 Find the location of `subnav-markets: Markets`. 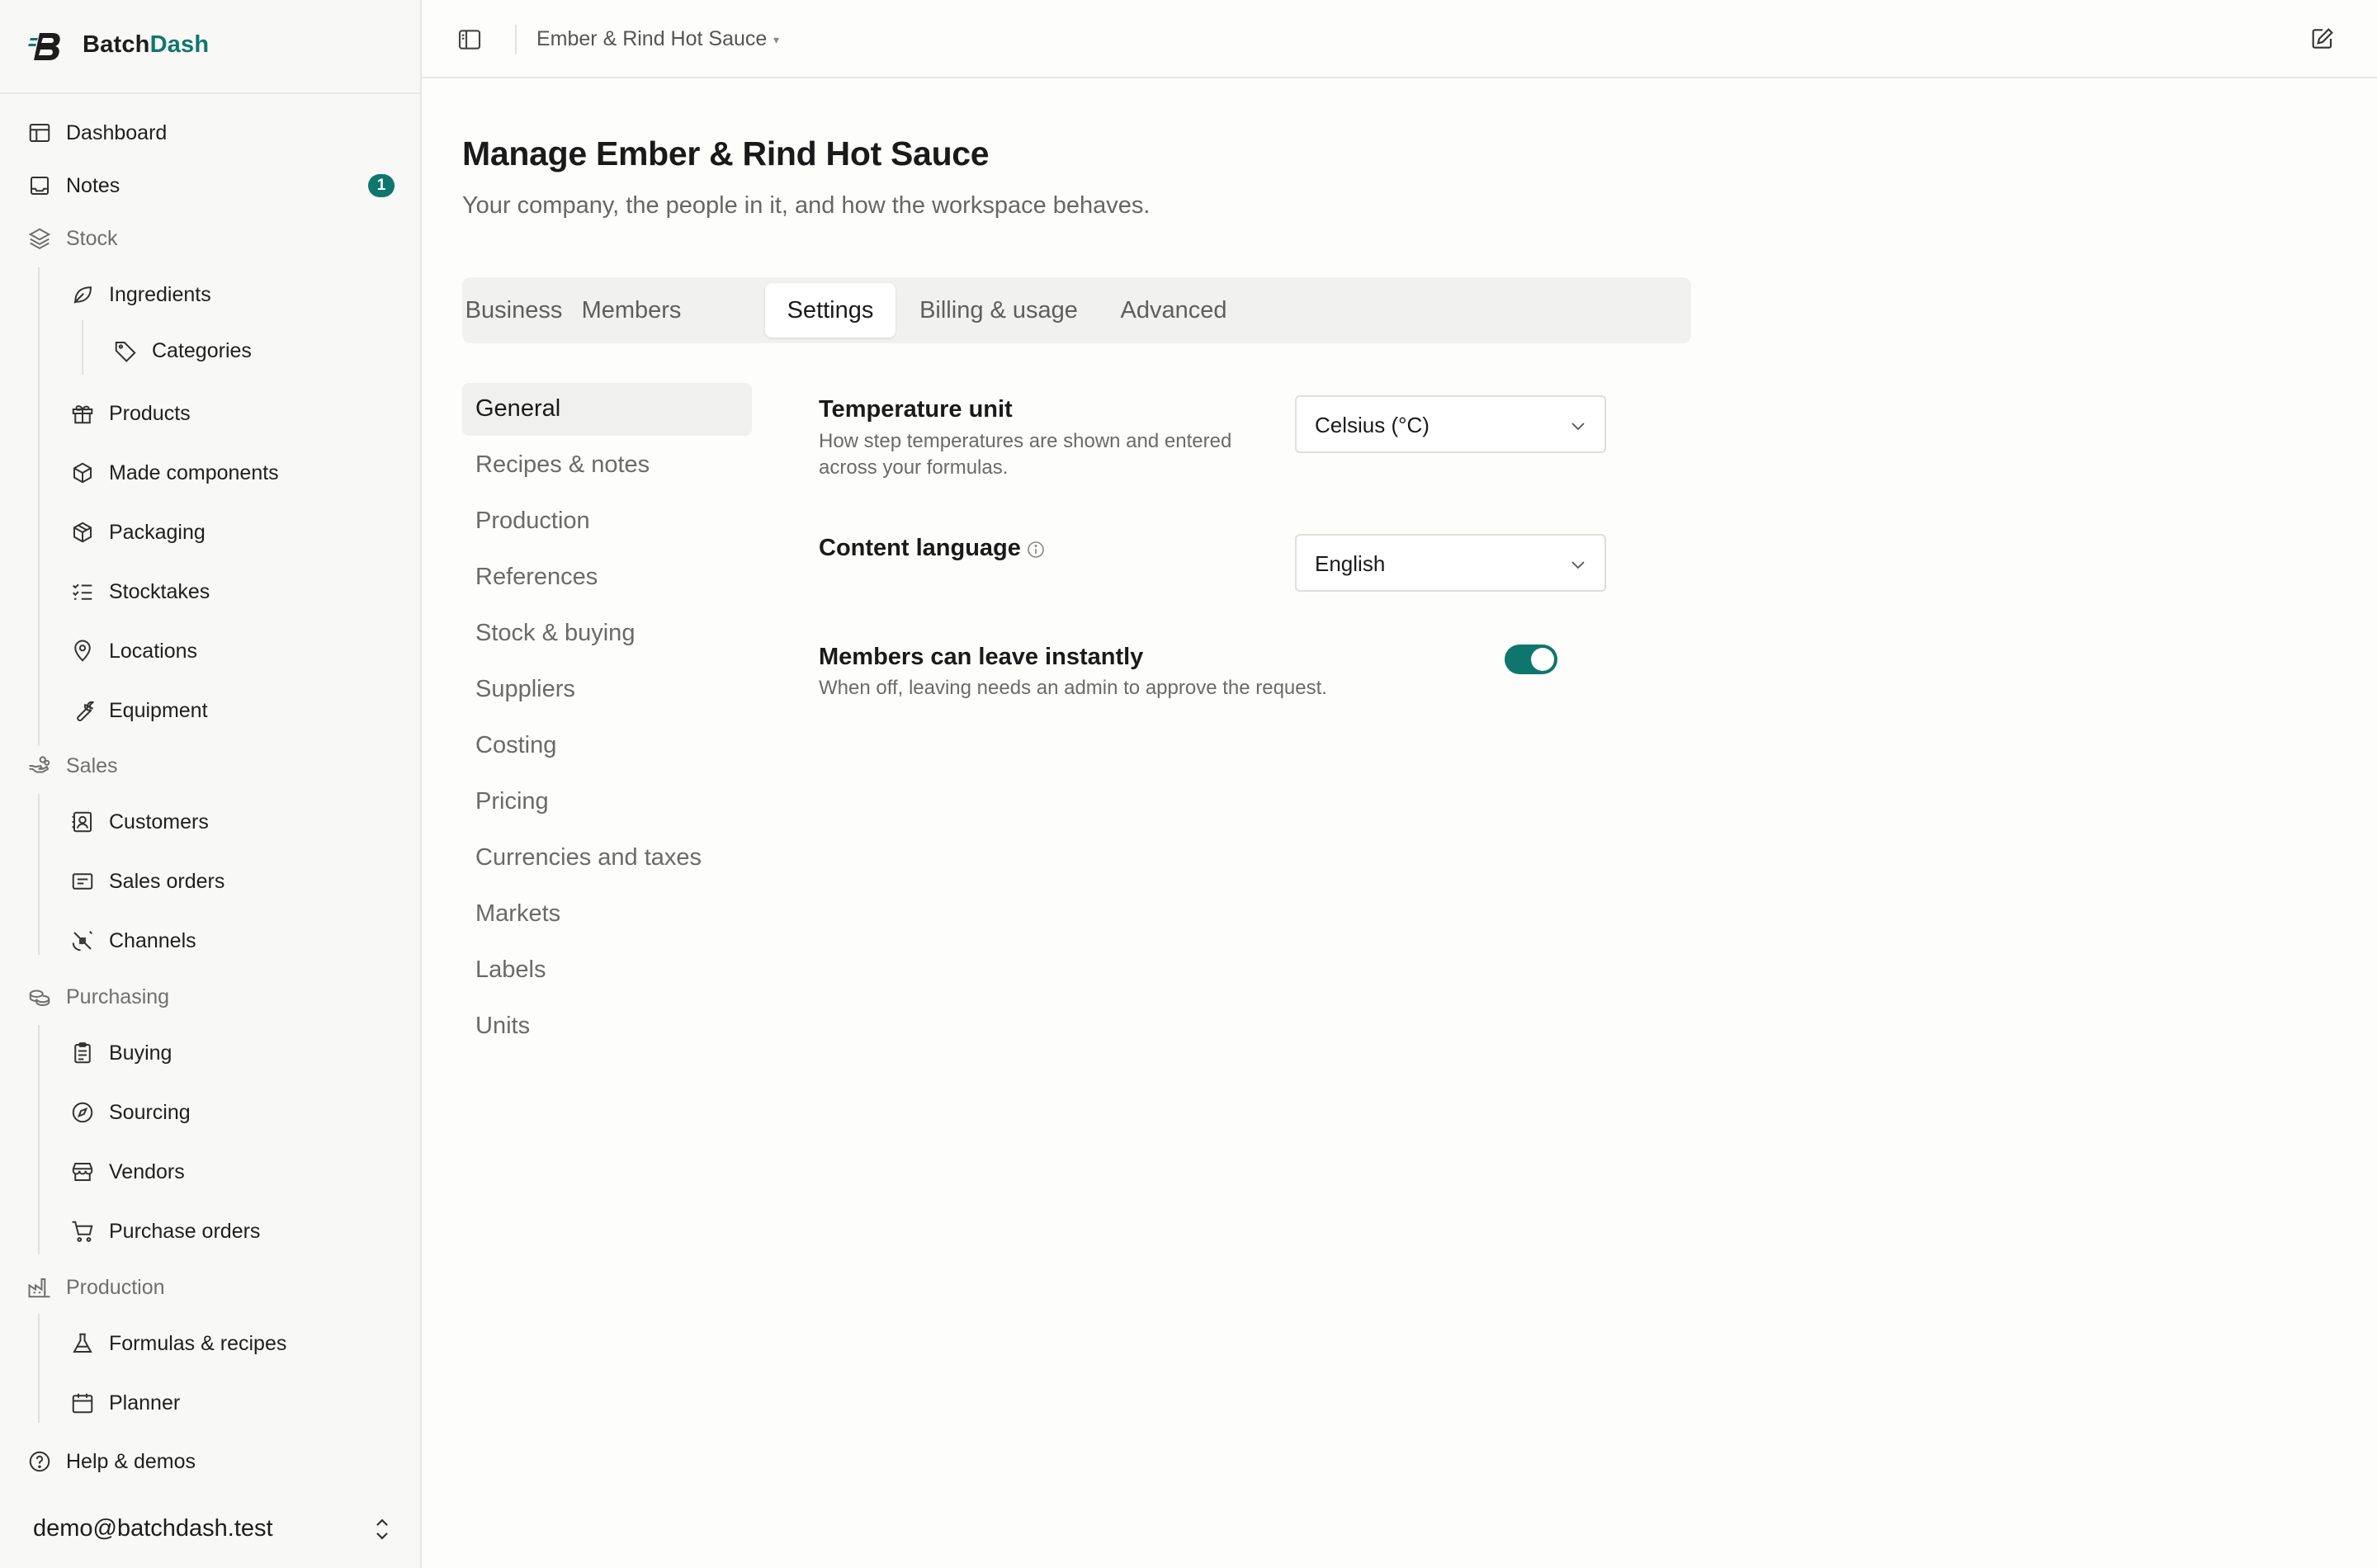

subnav-markets: Markets is located at coordinates (607, 914).